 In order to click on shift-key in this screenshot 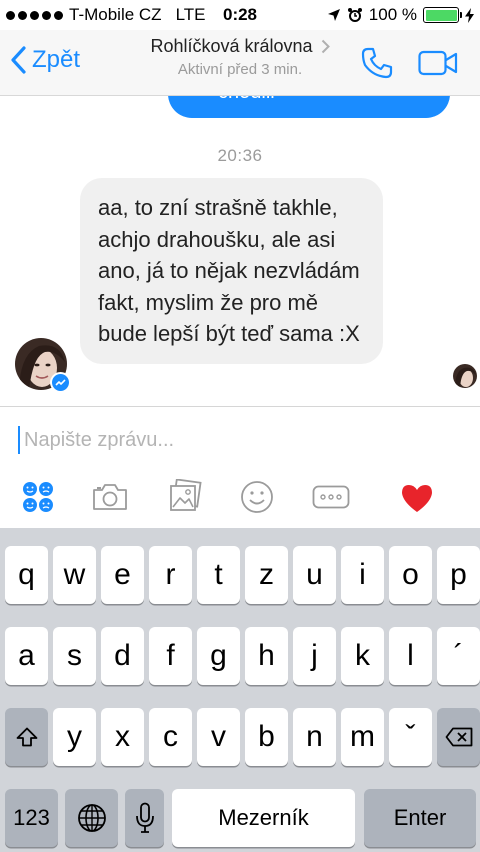, I will do `click(26, 737)`.